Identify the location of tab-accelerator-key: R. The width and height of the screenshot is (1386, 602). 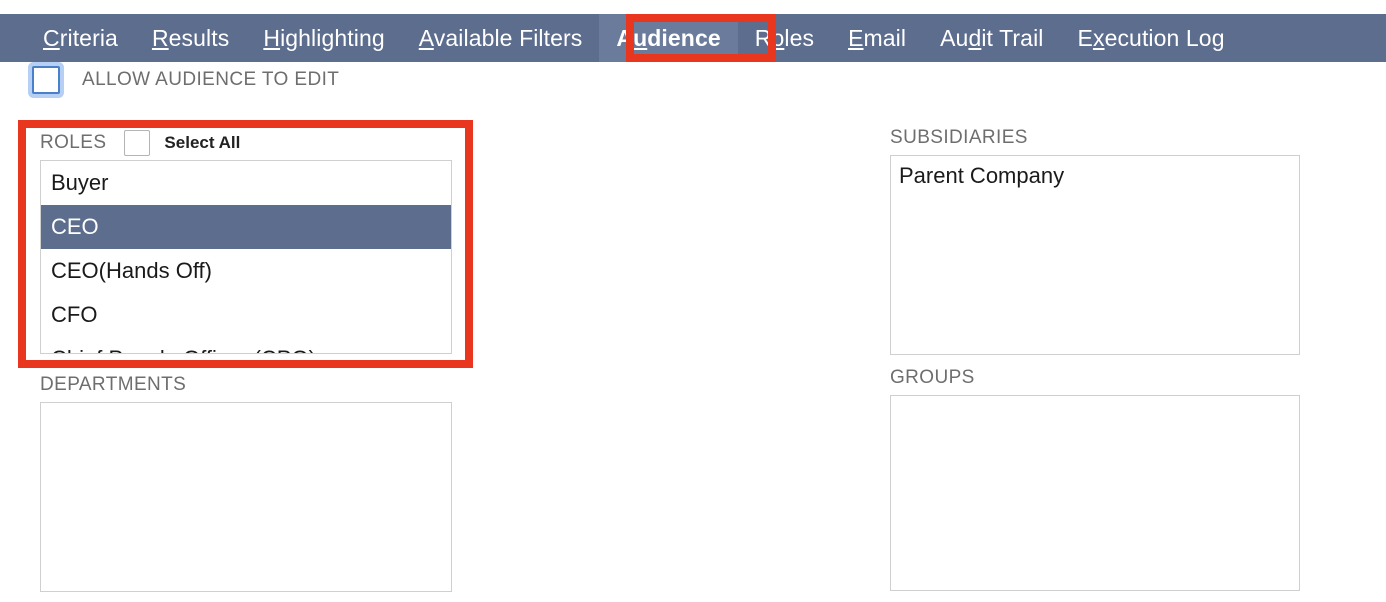
(160, 38).